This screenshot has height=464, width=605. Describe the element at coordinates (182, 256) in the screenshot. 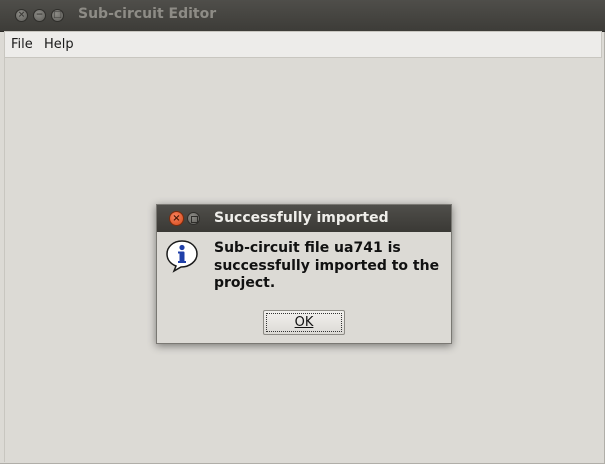

I see `info-icon` at that location.